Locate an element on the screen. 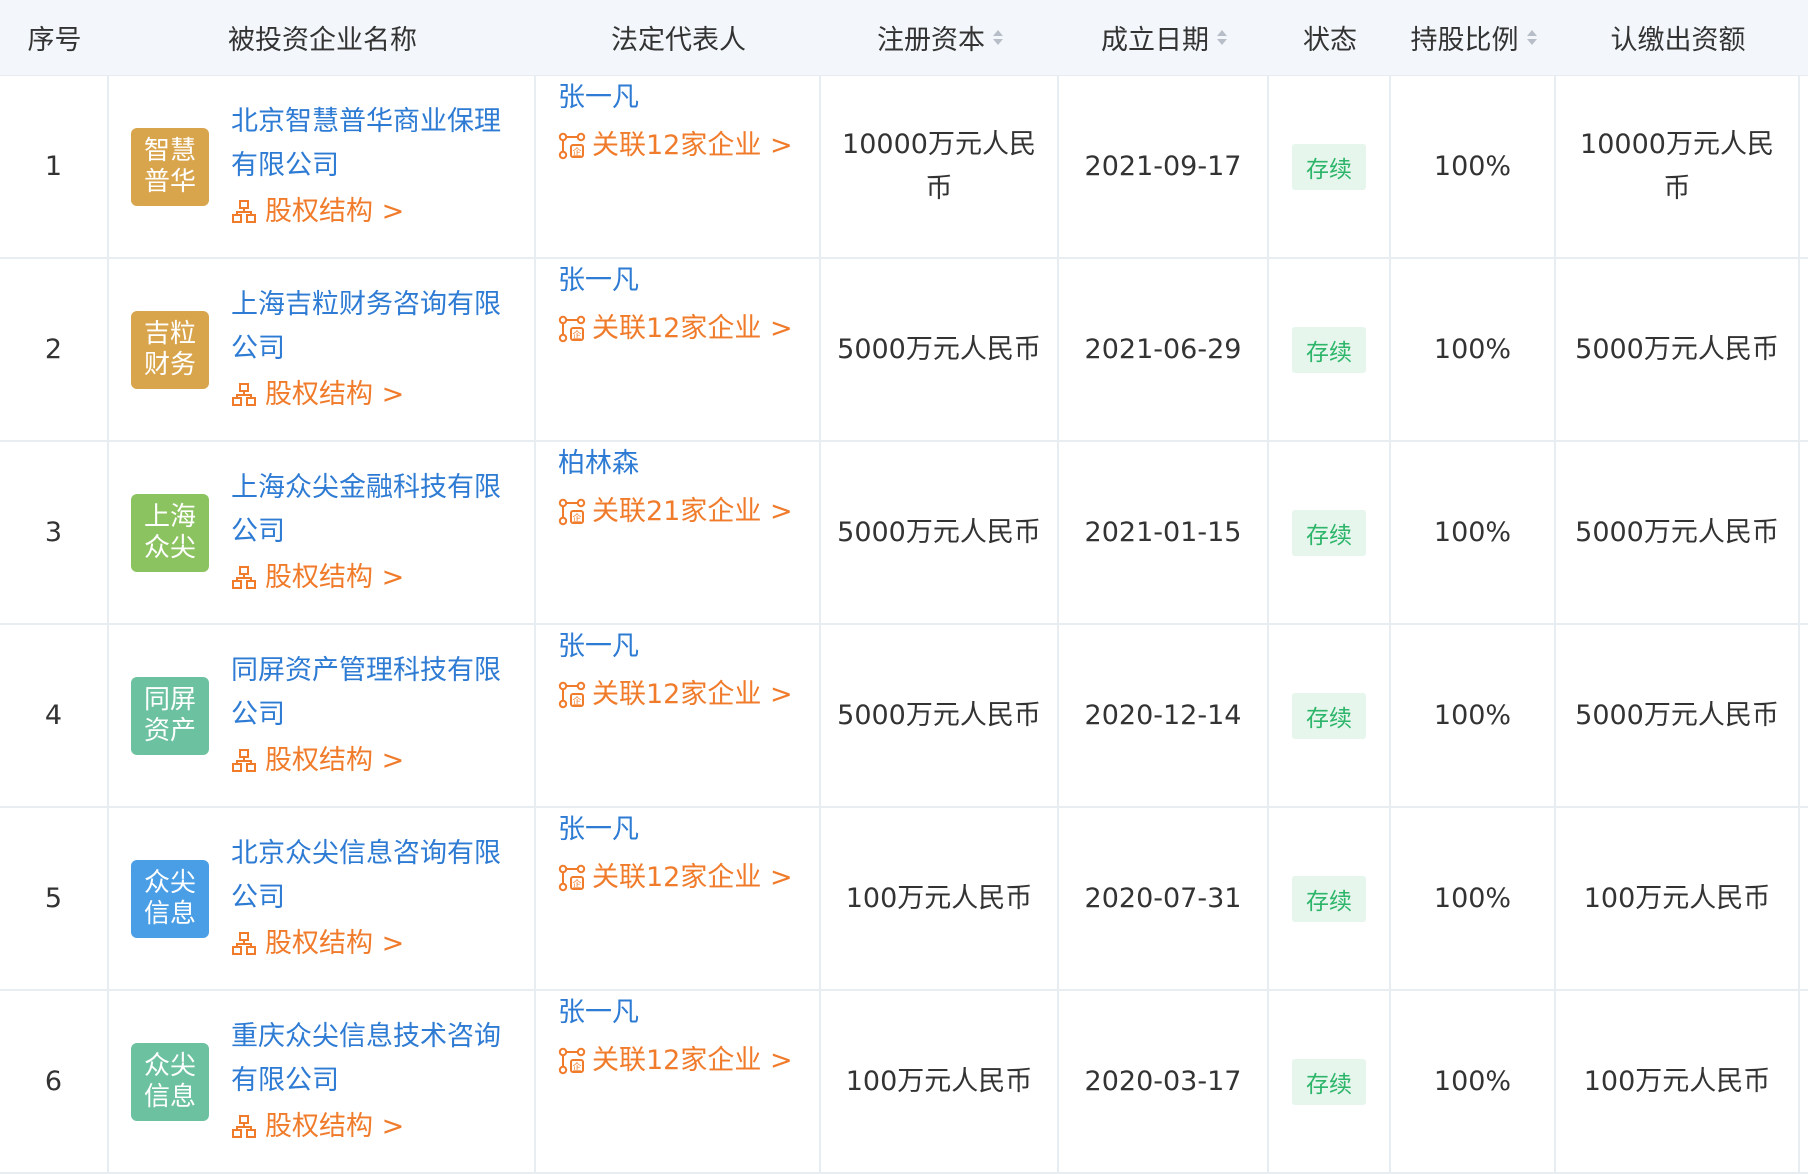  company-name-link: 北京智慧普华商业保理有限公司 is located at coordinates (376, 144).